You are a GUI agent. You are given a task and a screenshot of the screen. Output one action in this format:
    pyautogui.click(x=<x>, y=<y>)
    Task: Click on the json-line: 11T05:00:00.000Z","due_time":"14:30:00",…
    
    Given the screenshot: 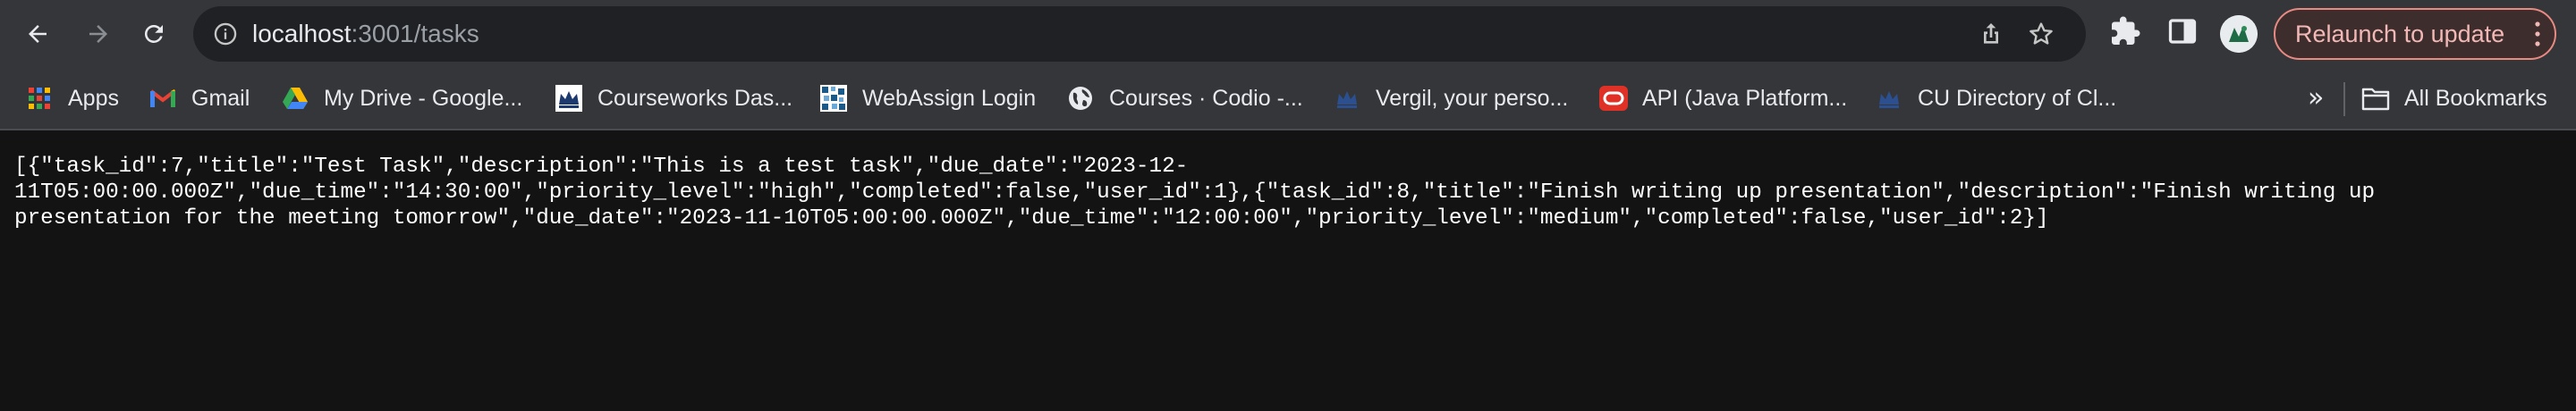 What is the action you would take?
    pyautogui.click(x=1195, y=192)
    